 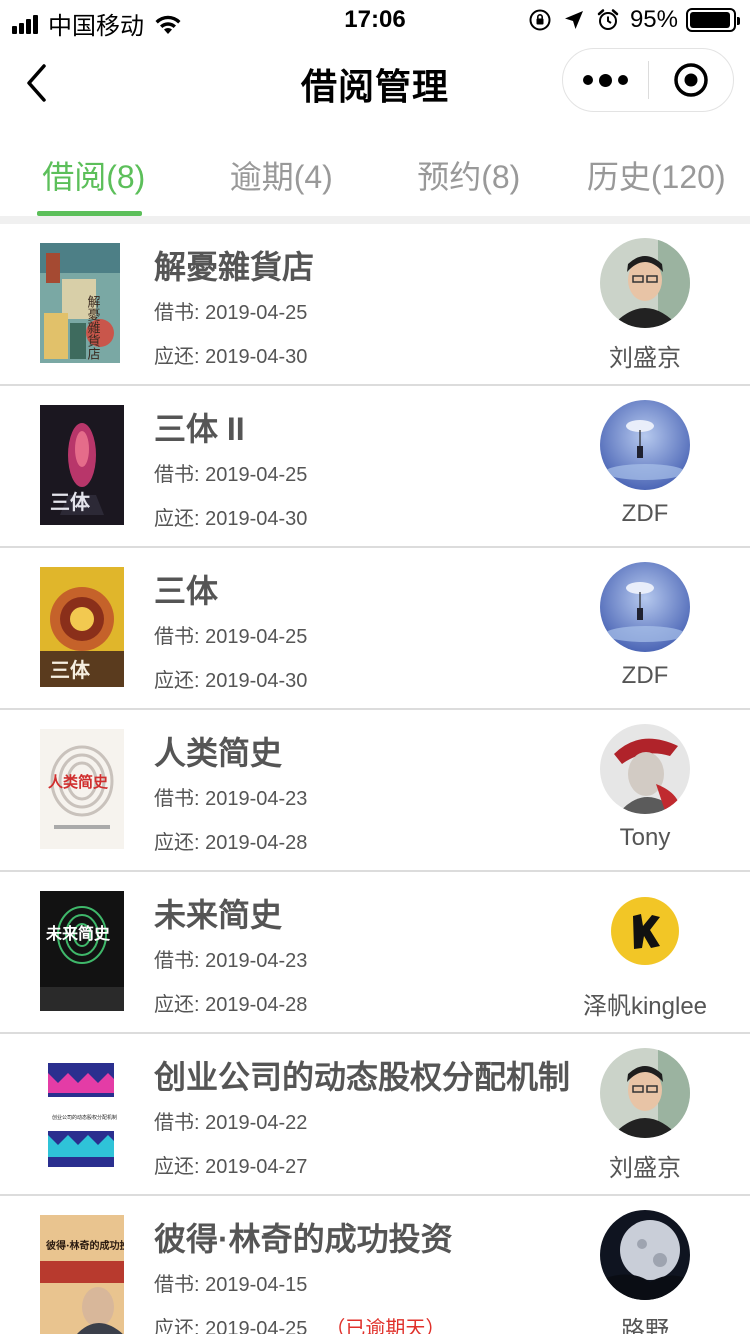 What do you see at coordinates (540, 20) in the screenshot?
I see `rotation-lock-icon` at bounding box center [540, 20].